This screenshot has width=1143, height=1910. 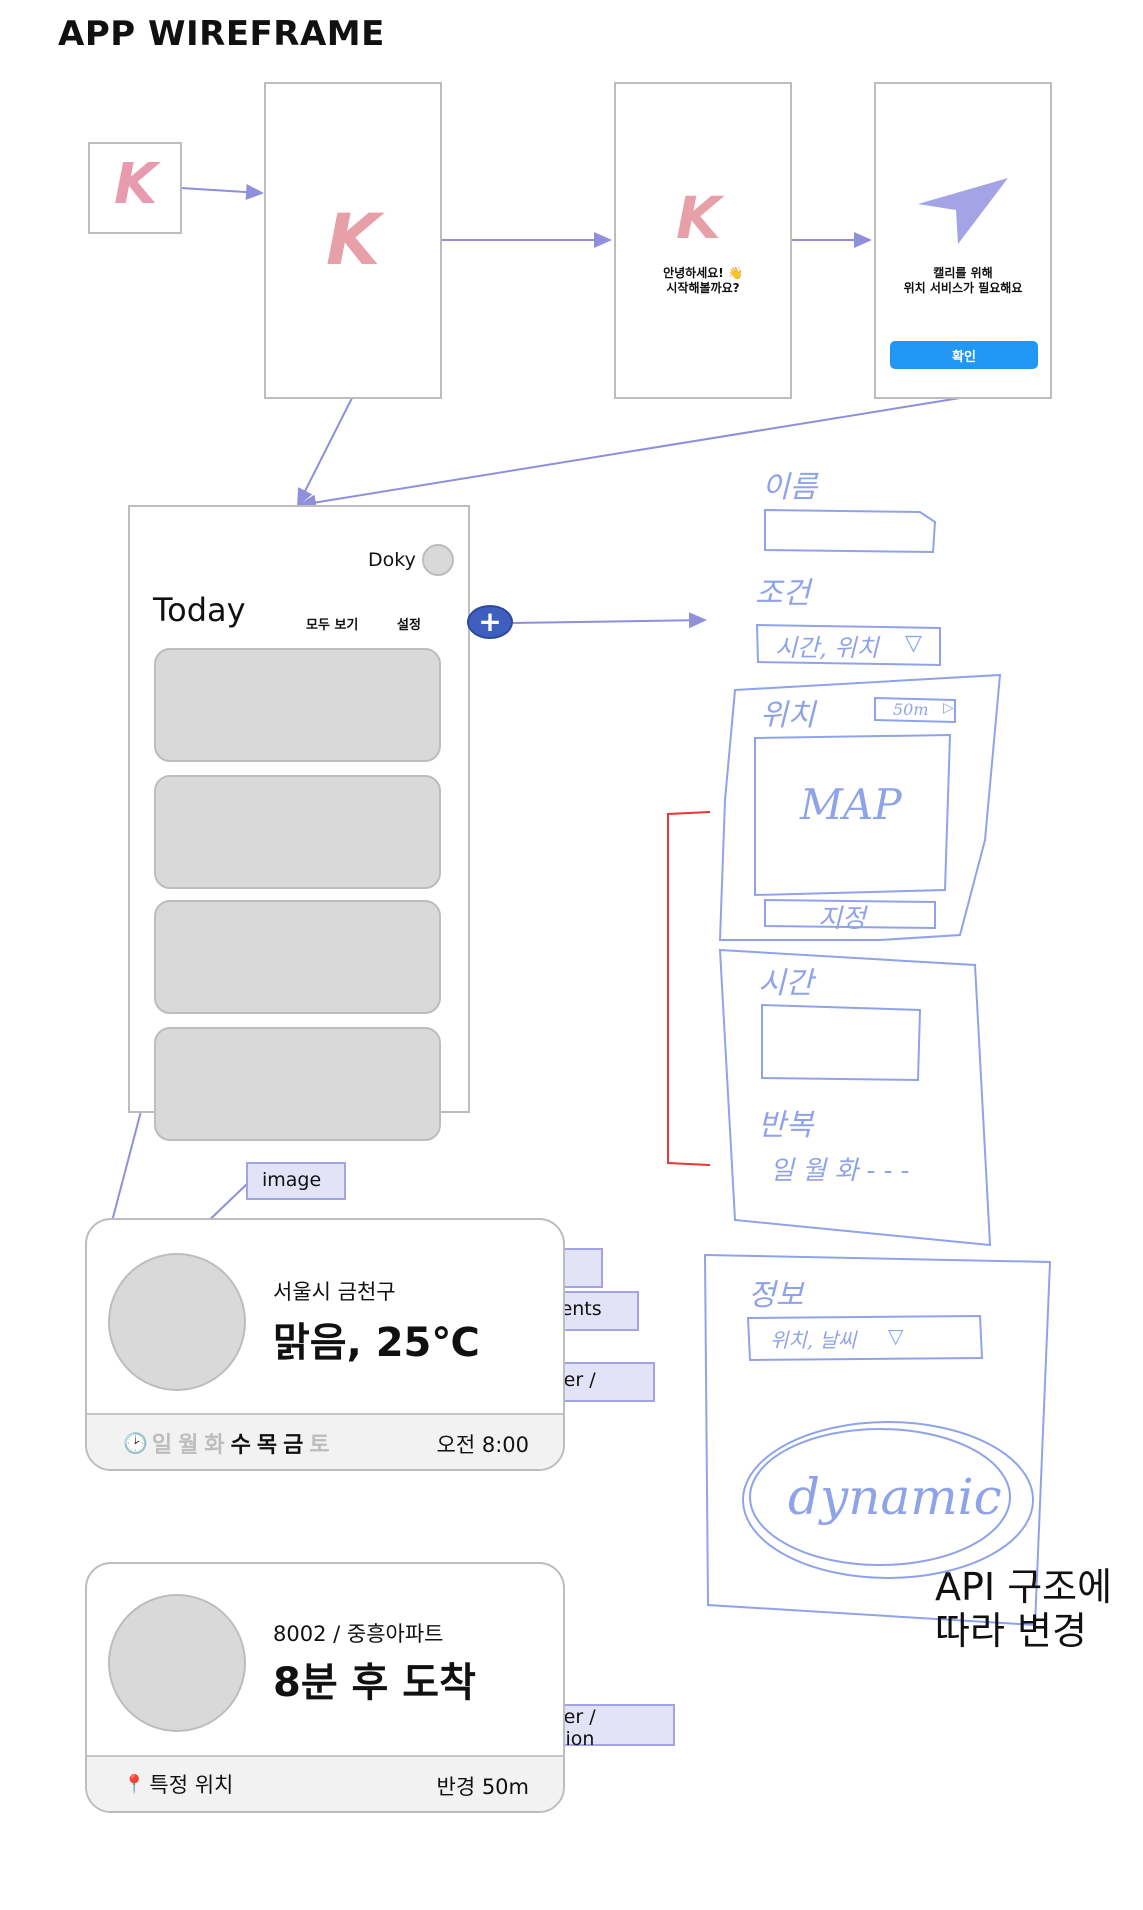 What do you see at coordinates (293, 1445) in the screenshot?
I see `day-fri: 금` at bounding box center [293, 1445].